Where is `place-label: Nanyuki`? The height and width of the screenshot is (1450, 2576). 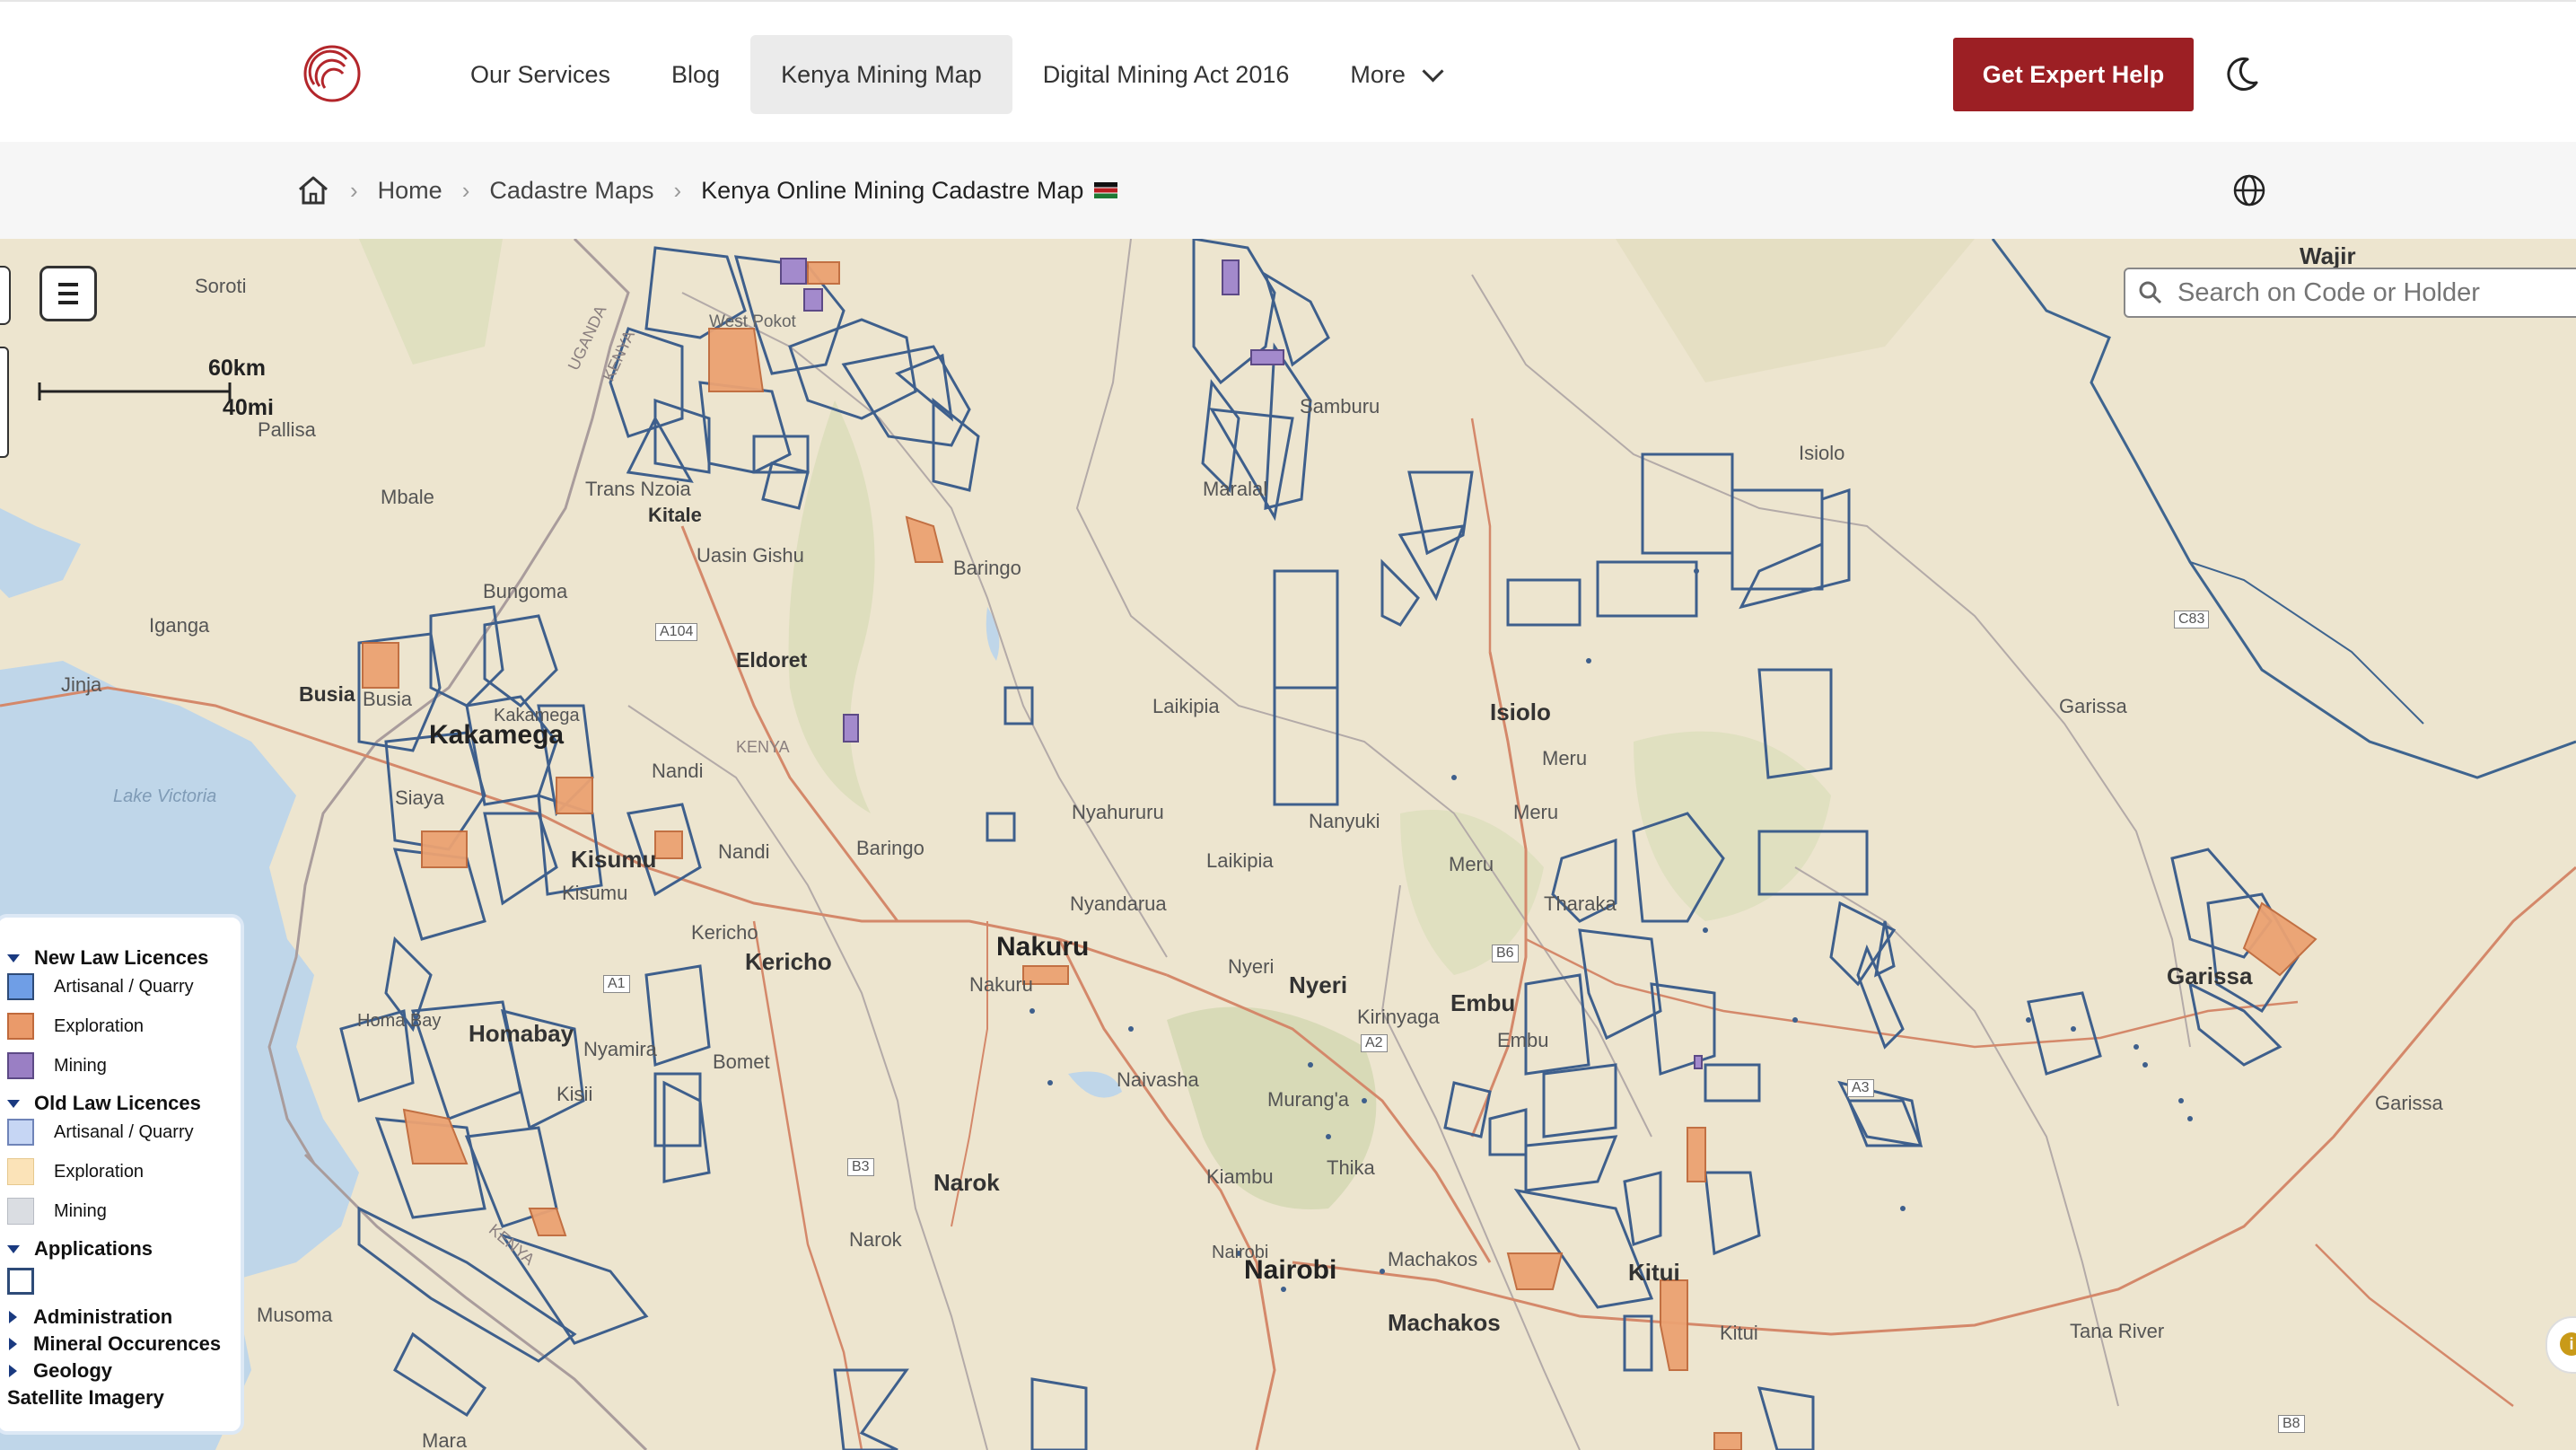 place-label: Nanyuki is located at coordinates (1344, 821).